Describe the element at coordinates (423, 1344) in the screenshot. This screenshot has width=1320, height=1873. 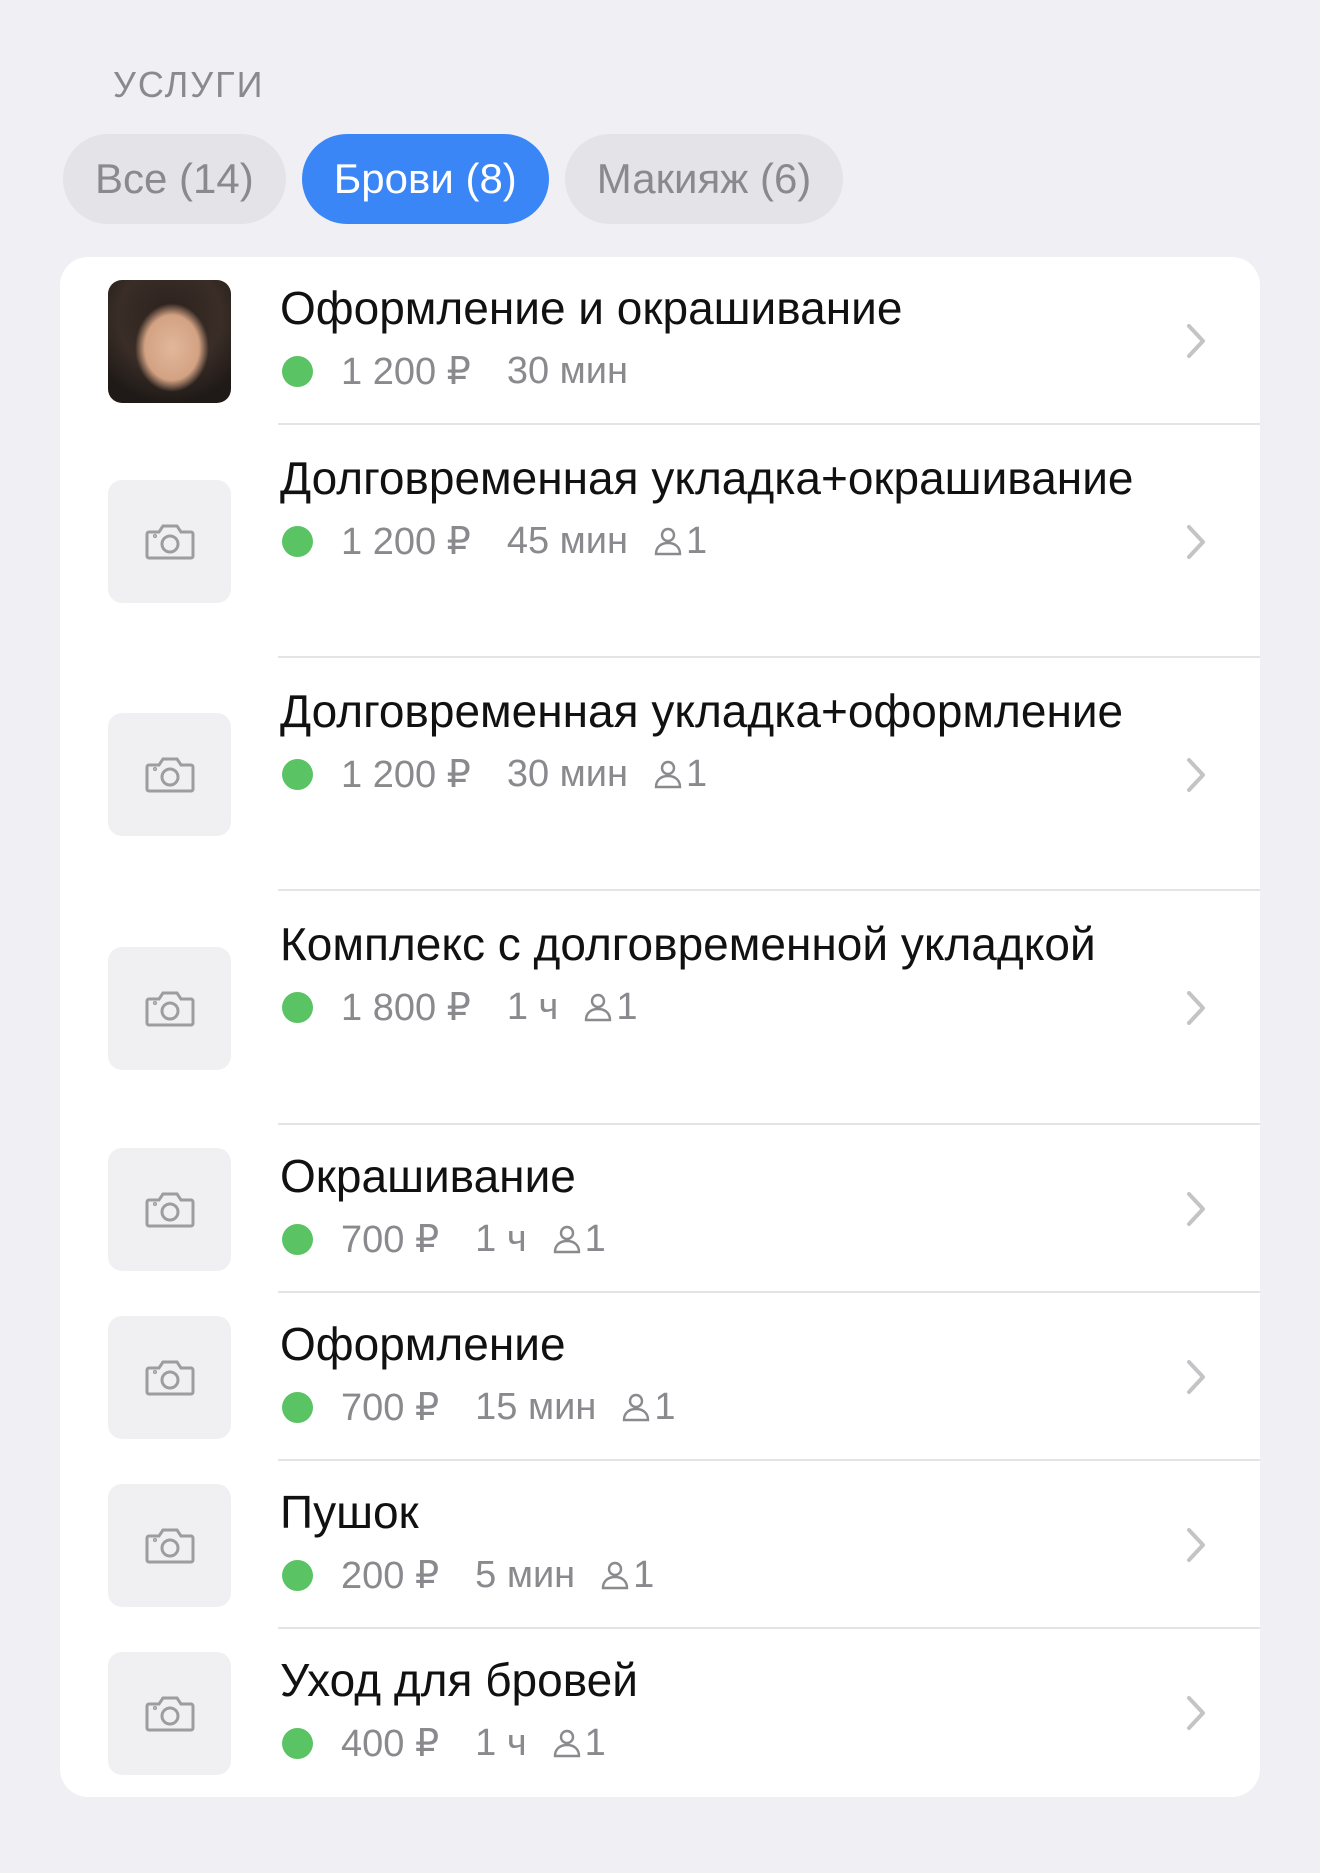
I see `service-title: Оформление` at that location.